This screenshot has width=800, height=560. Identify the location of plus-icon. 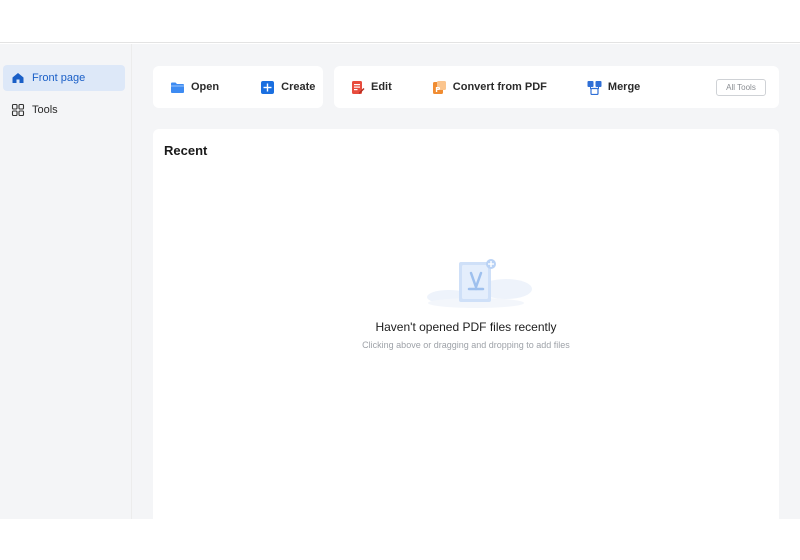
(267, 87).